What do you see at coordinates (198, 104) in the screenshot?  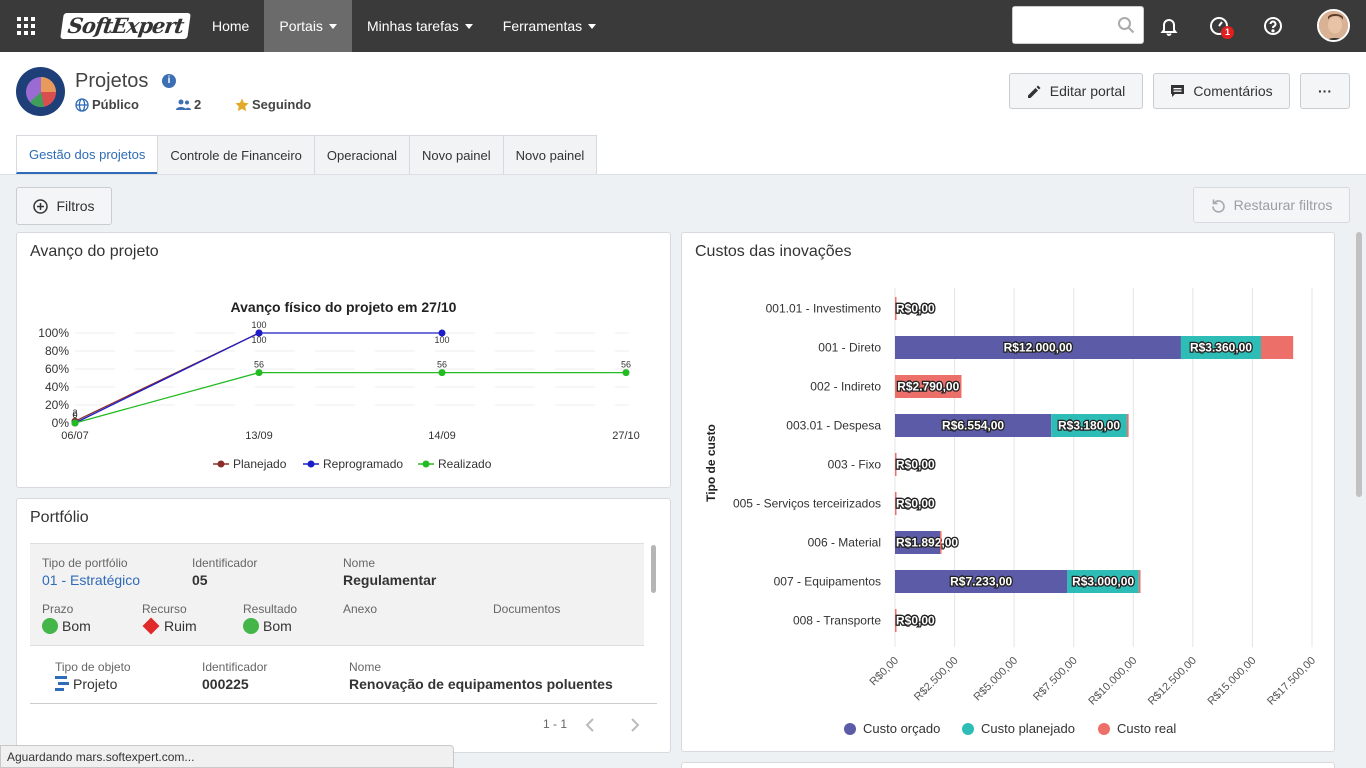 I see `members-count: 2` at bounding box center [198, 104].